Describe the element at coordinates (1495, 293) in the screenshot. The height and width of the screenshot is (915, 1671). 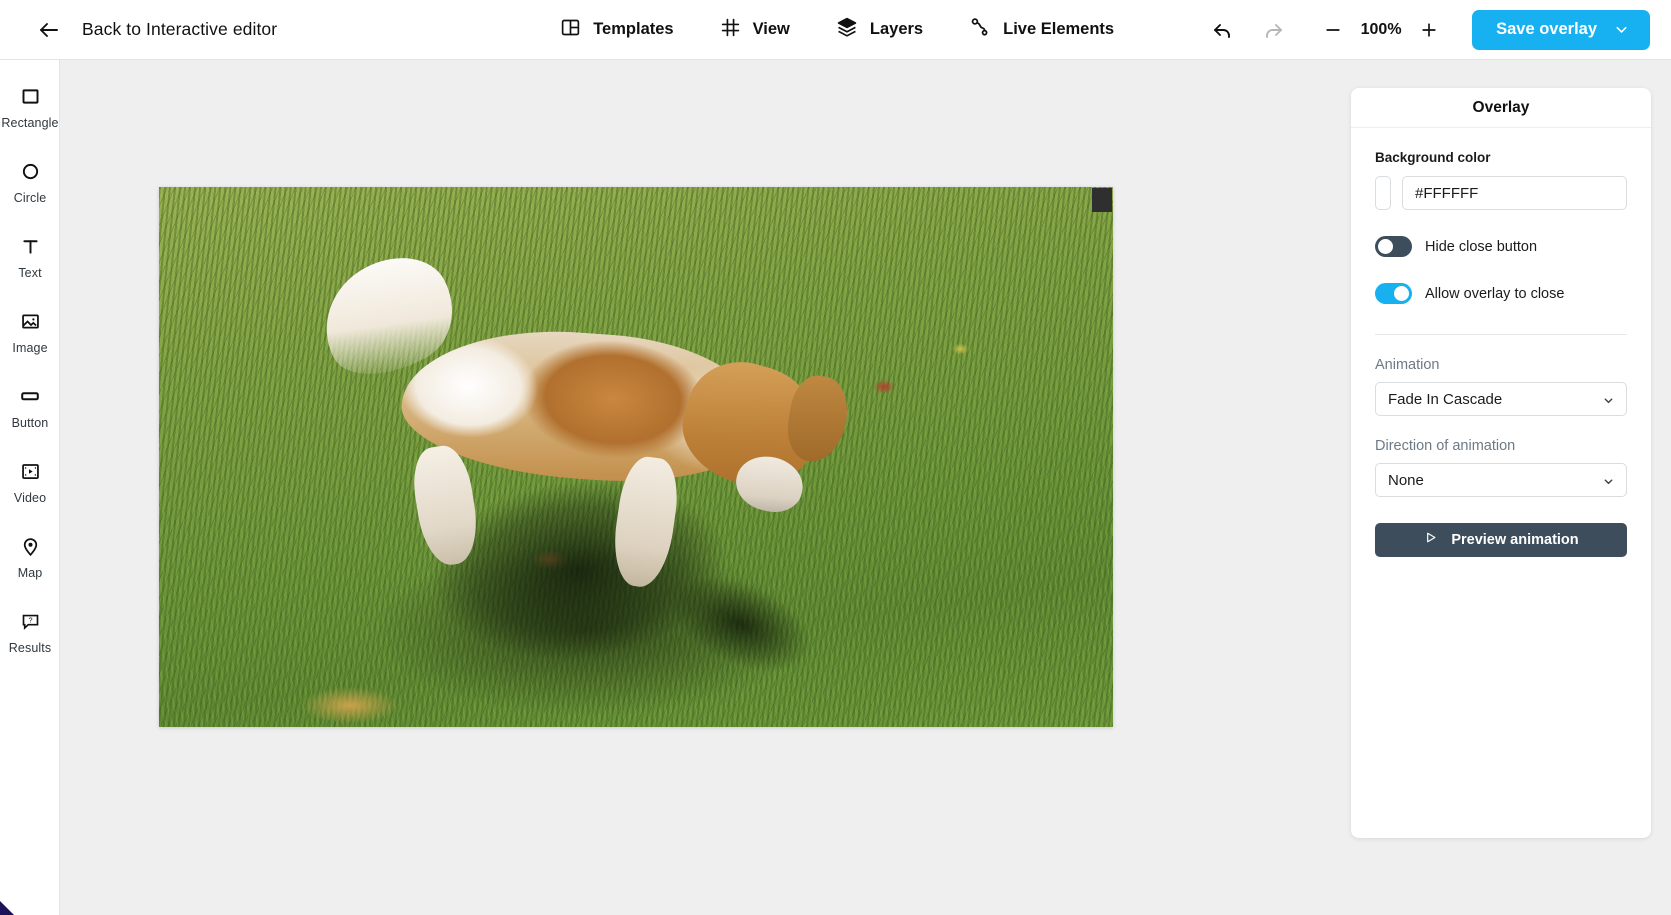
I see `allow-overlay-close-label: Allow overlay to close` at that location.